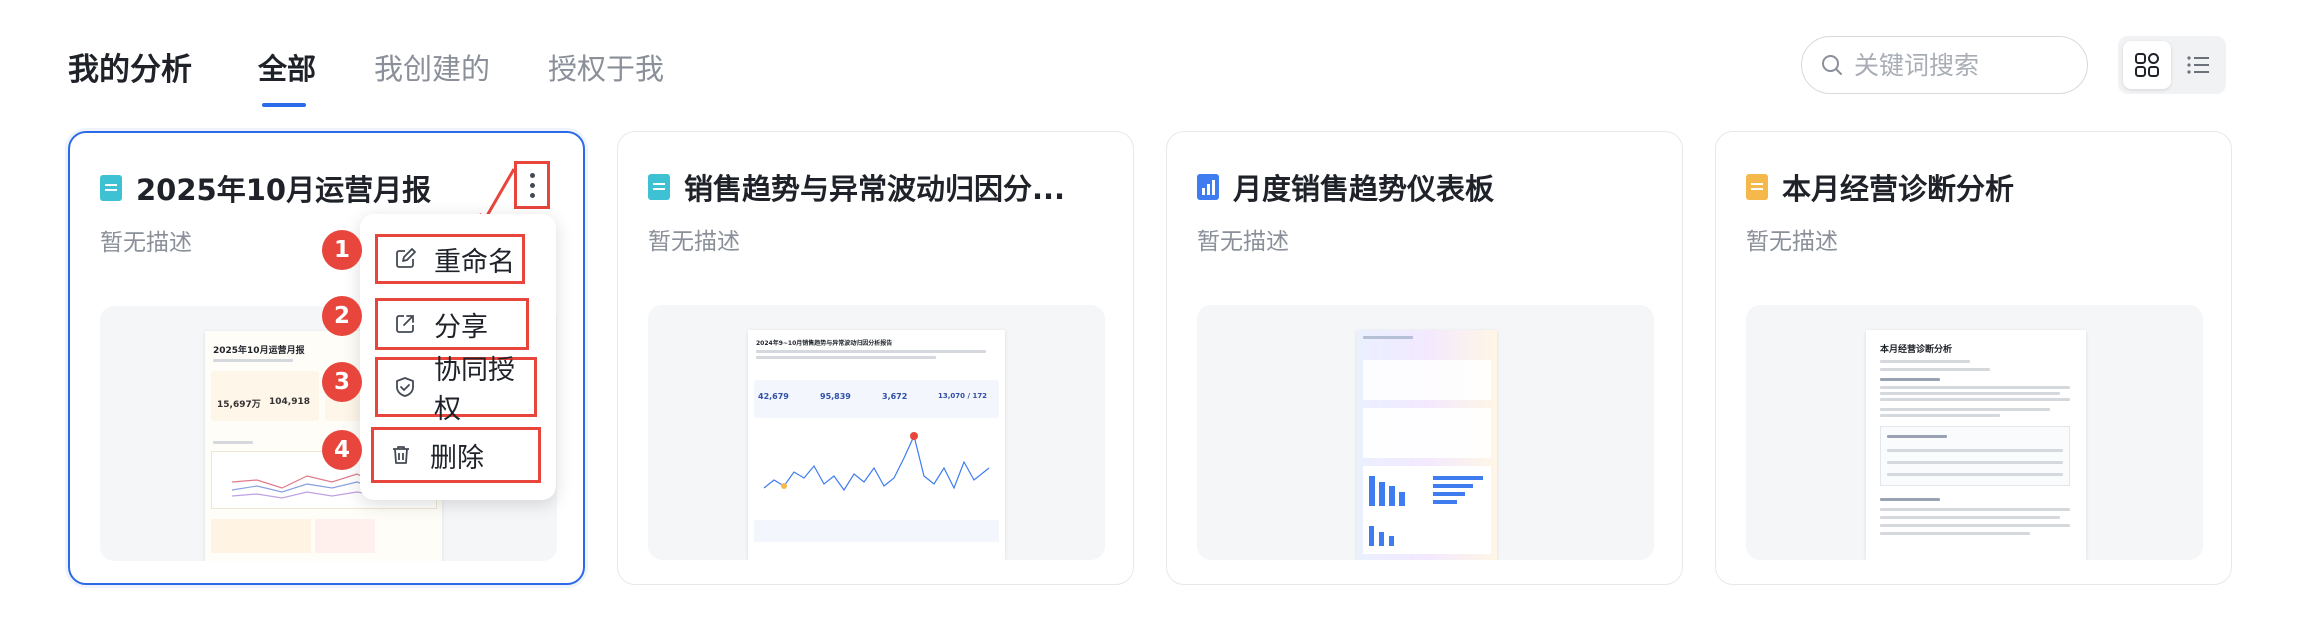 This screenshot has height=632, width=2300. Describe the element at coordinates (342, 382) in the screenshot. I see `step-badge: 3` at that location.